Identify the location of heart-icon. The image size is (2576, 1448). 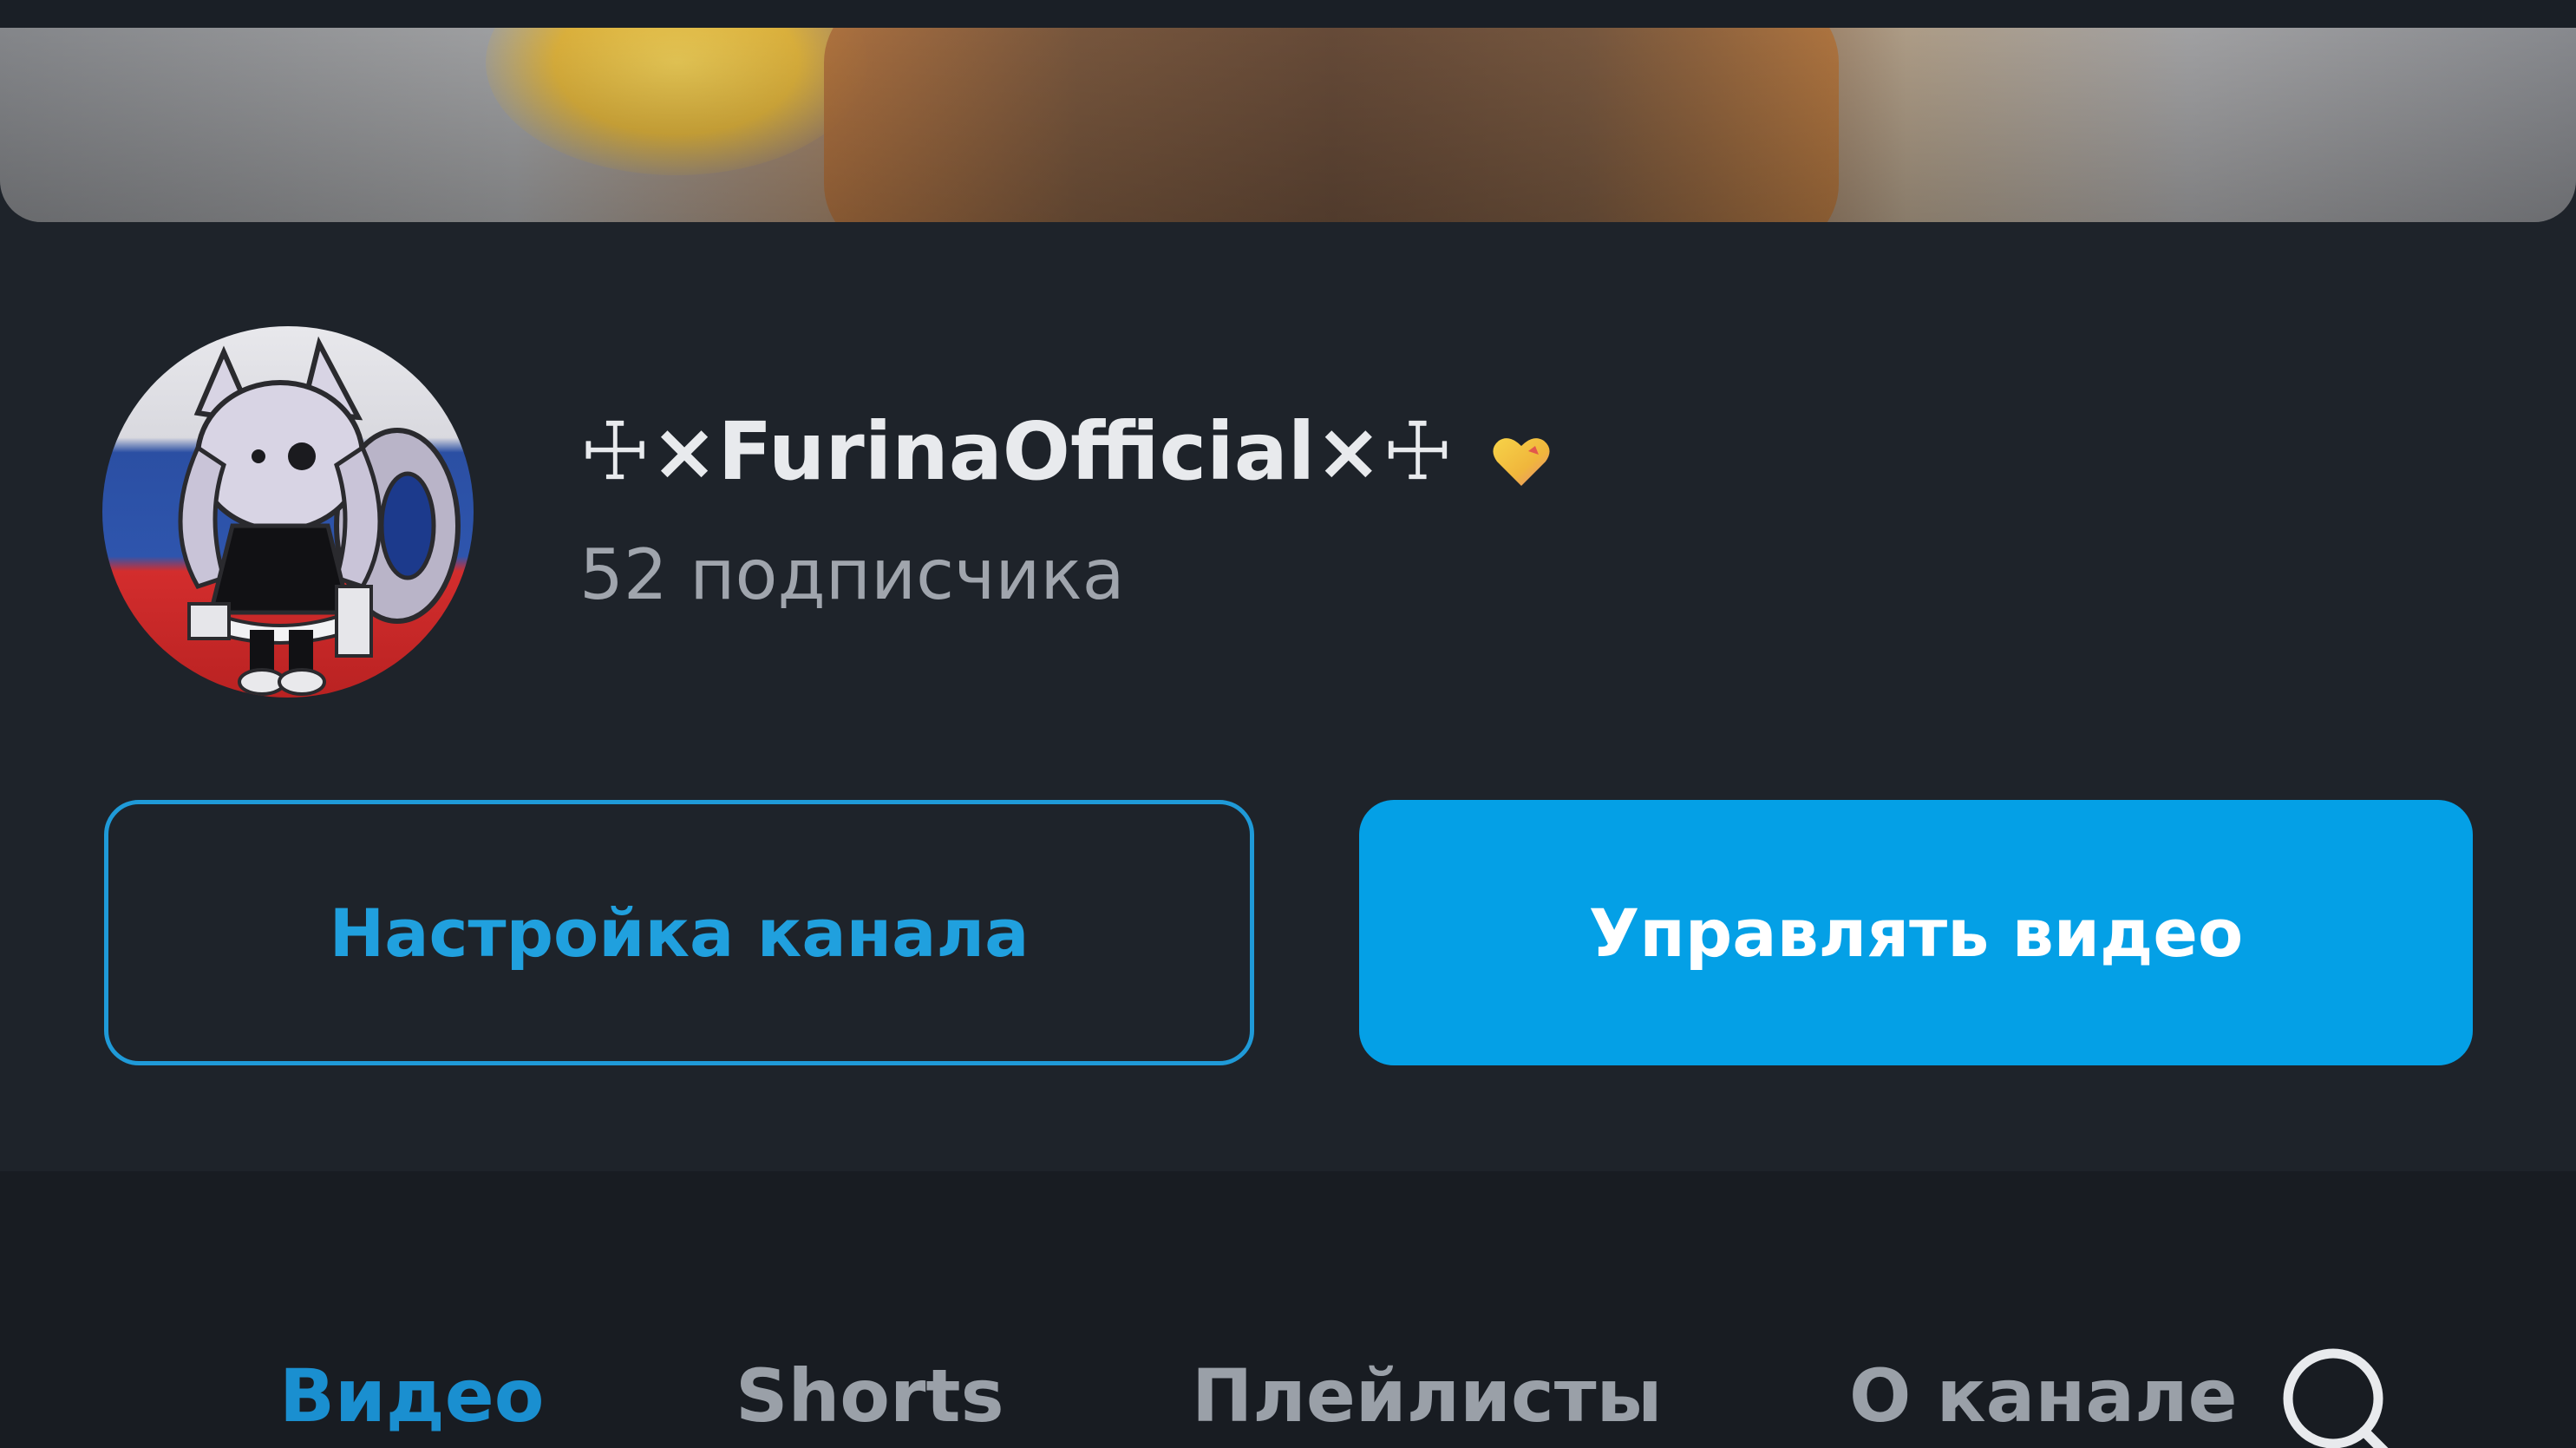
(1521, 462).